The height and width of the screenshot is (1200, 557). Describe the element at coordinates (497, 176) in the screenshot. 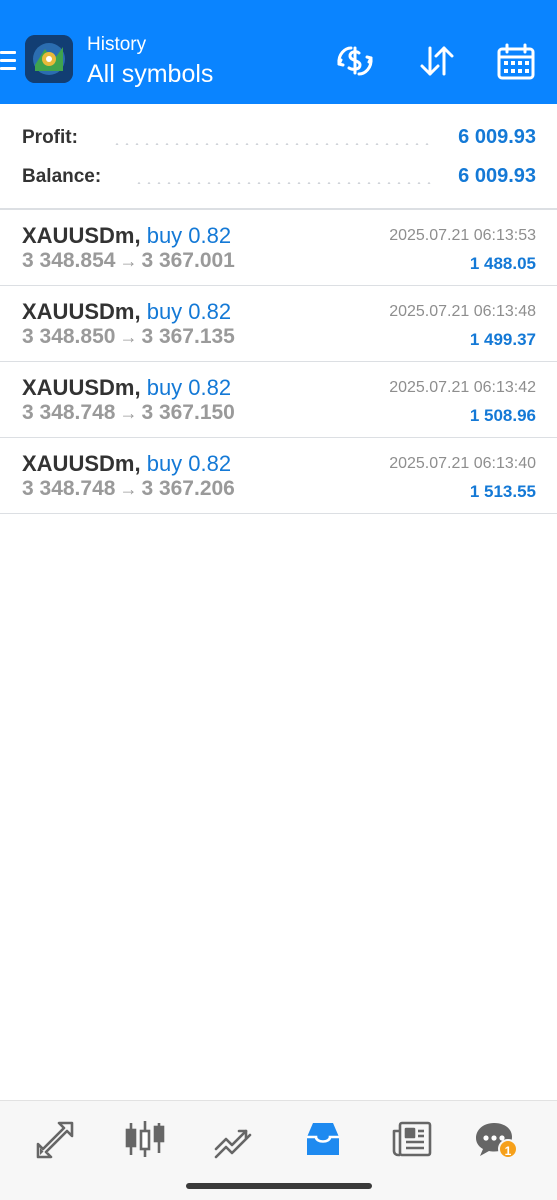

I see `balance-value: 6 009.93` at that location.